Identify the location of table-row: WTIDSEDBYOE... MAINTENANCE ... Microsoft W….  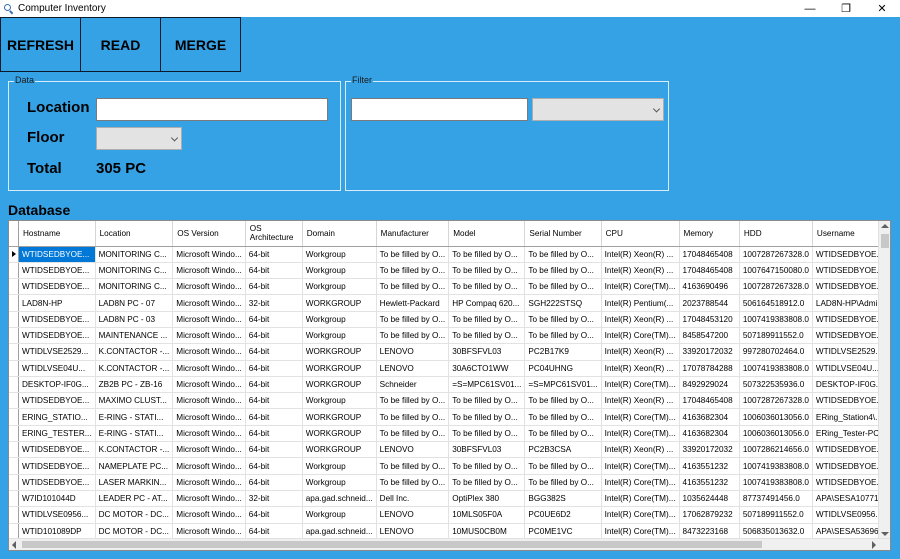
(449, 336).